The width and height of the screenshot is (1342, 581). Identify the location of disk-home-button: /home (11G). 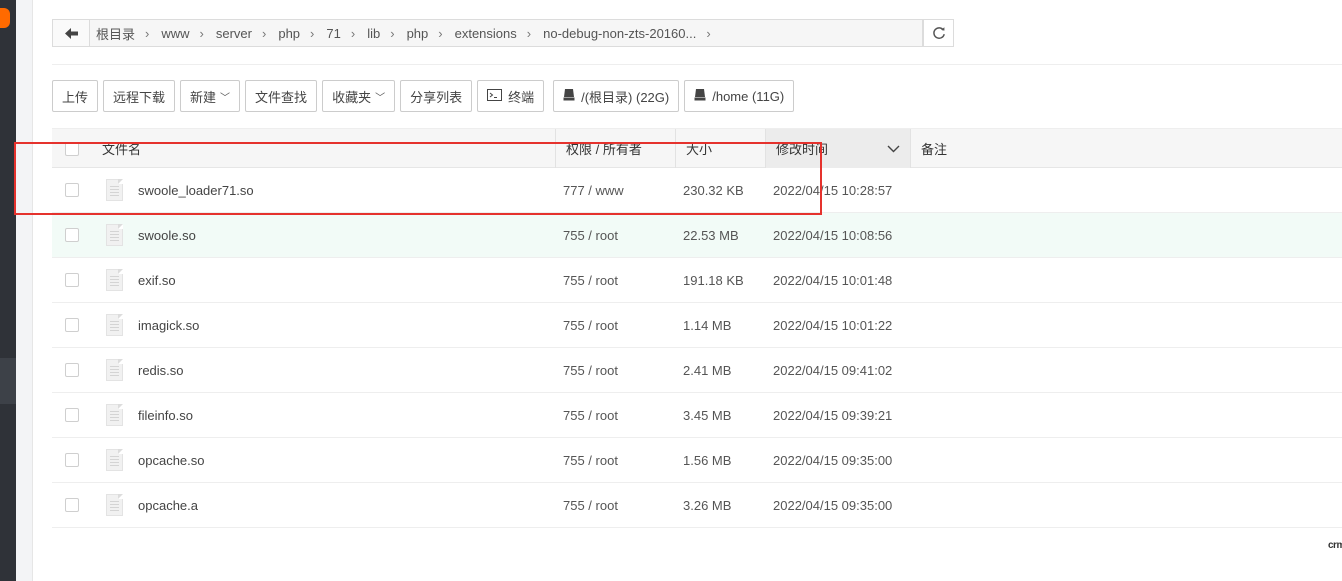
(739, 96).